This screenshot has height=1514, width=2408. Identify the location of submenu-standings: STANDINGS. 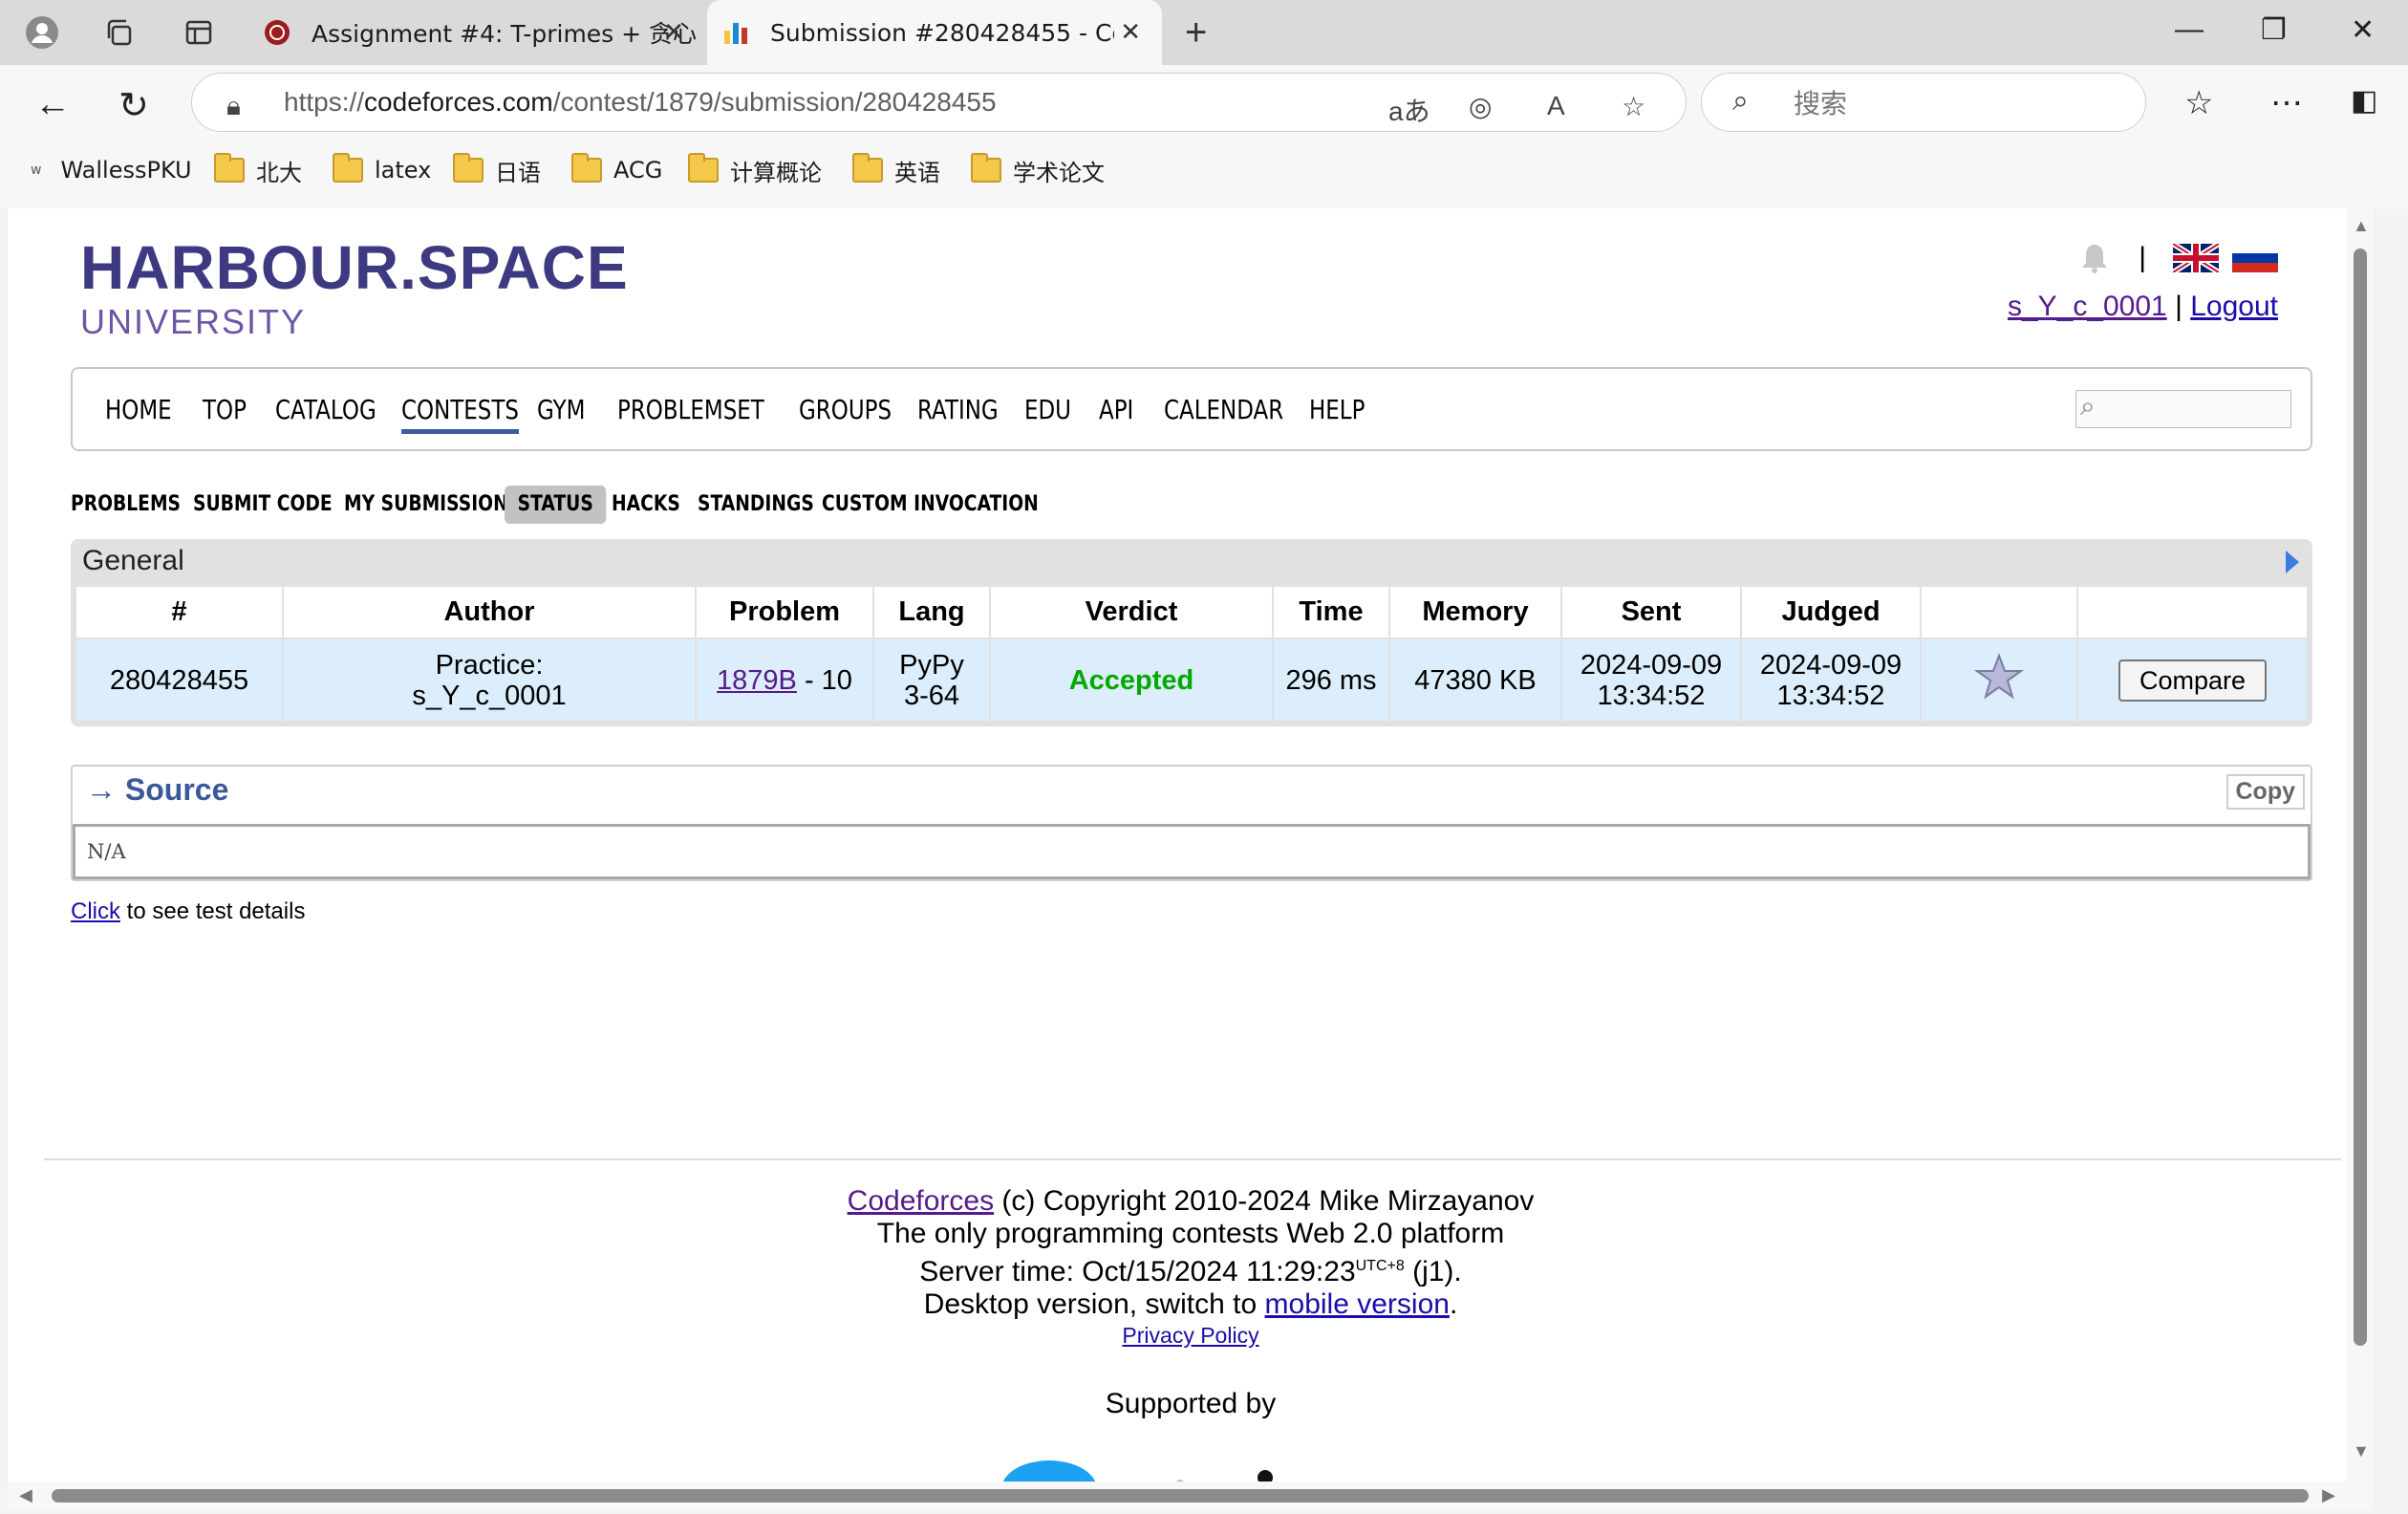
(756, 505).